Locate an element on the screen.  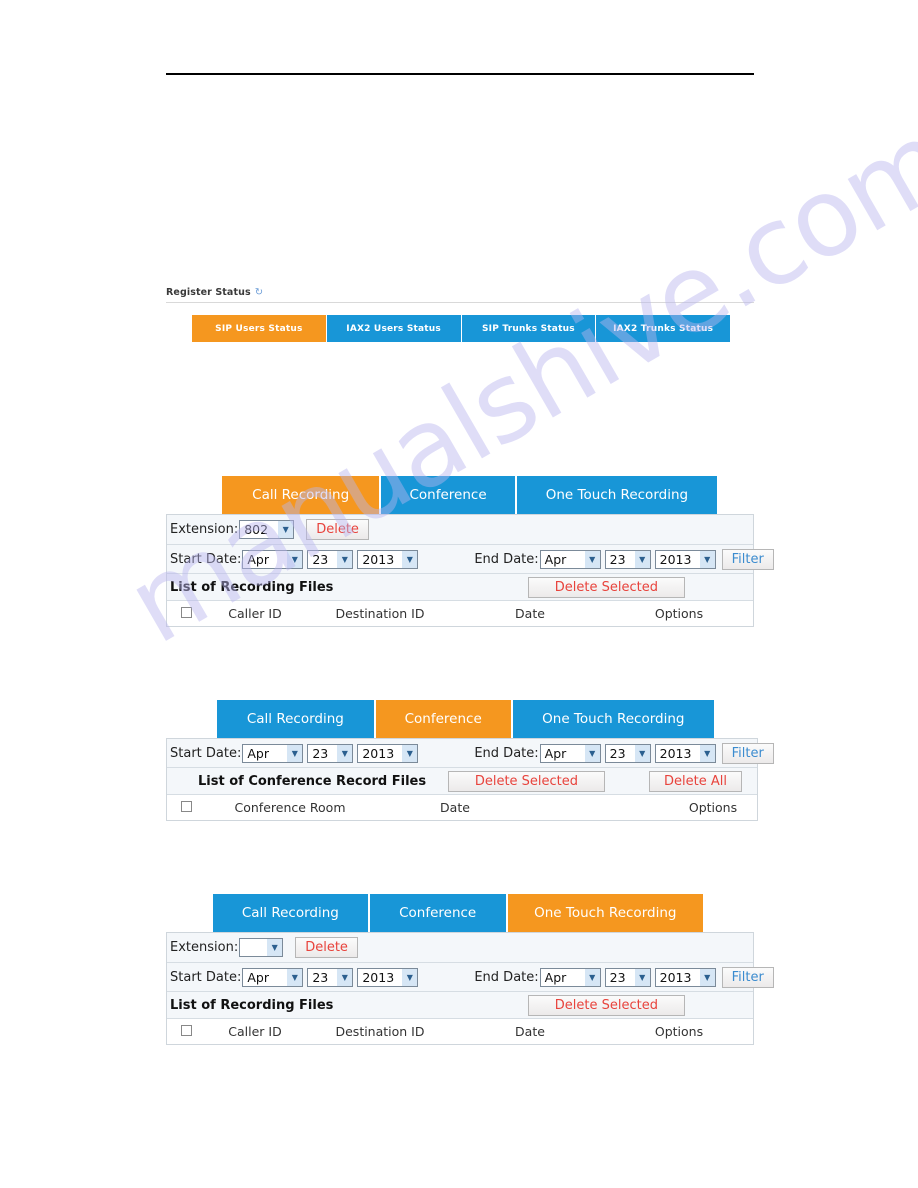
conference-table-header: Conference Room Date Options is located at coordinates (462, 807).